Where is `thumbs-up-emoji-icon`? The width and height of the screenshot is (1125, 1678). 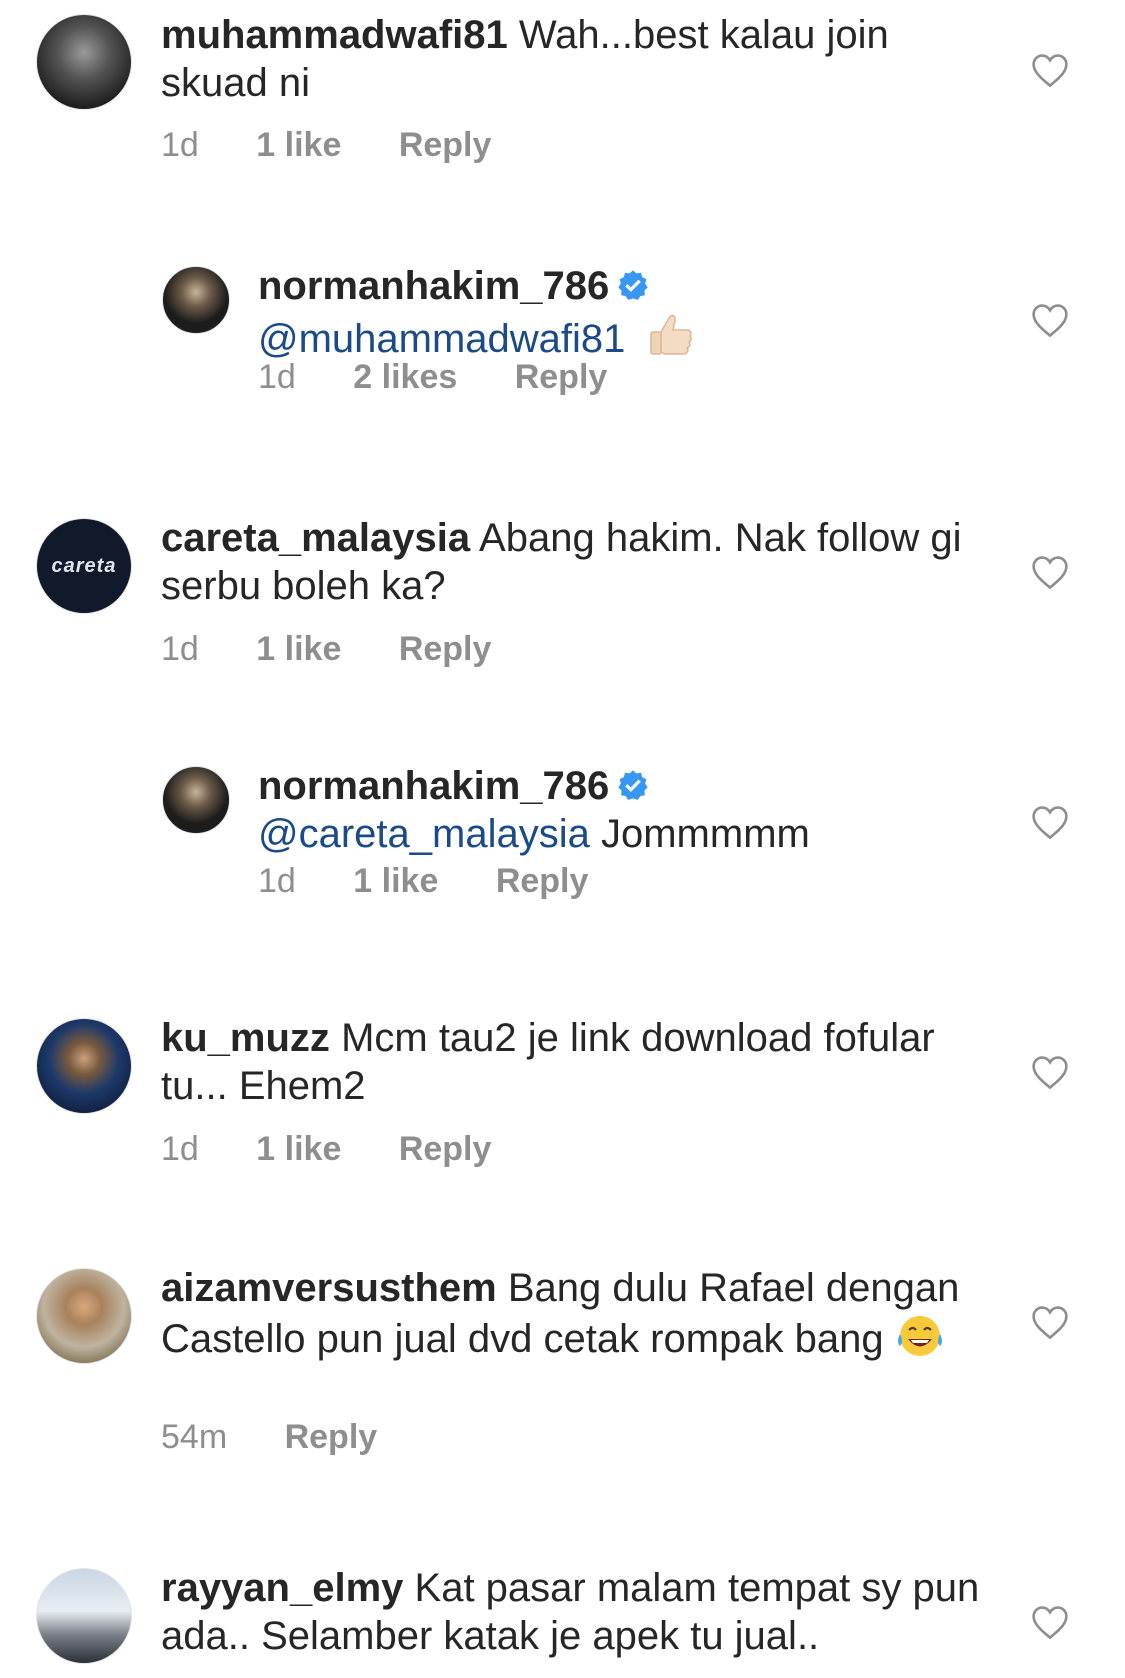
thumbs-up-emoji-icon is located at coordinates (670, 334).